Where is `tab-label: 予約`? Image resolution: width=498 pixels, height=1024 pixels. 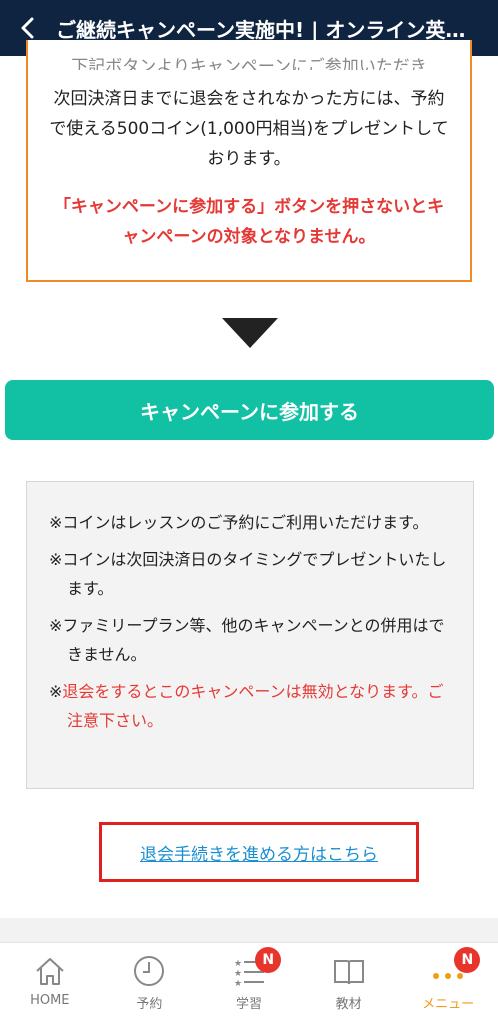 tab-label: 予約 is located at coordinates (149, 1004).